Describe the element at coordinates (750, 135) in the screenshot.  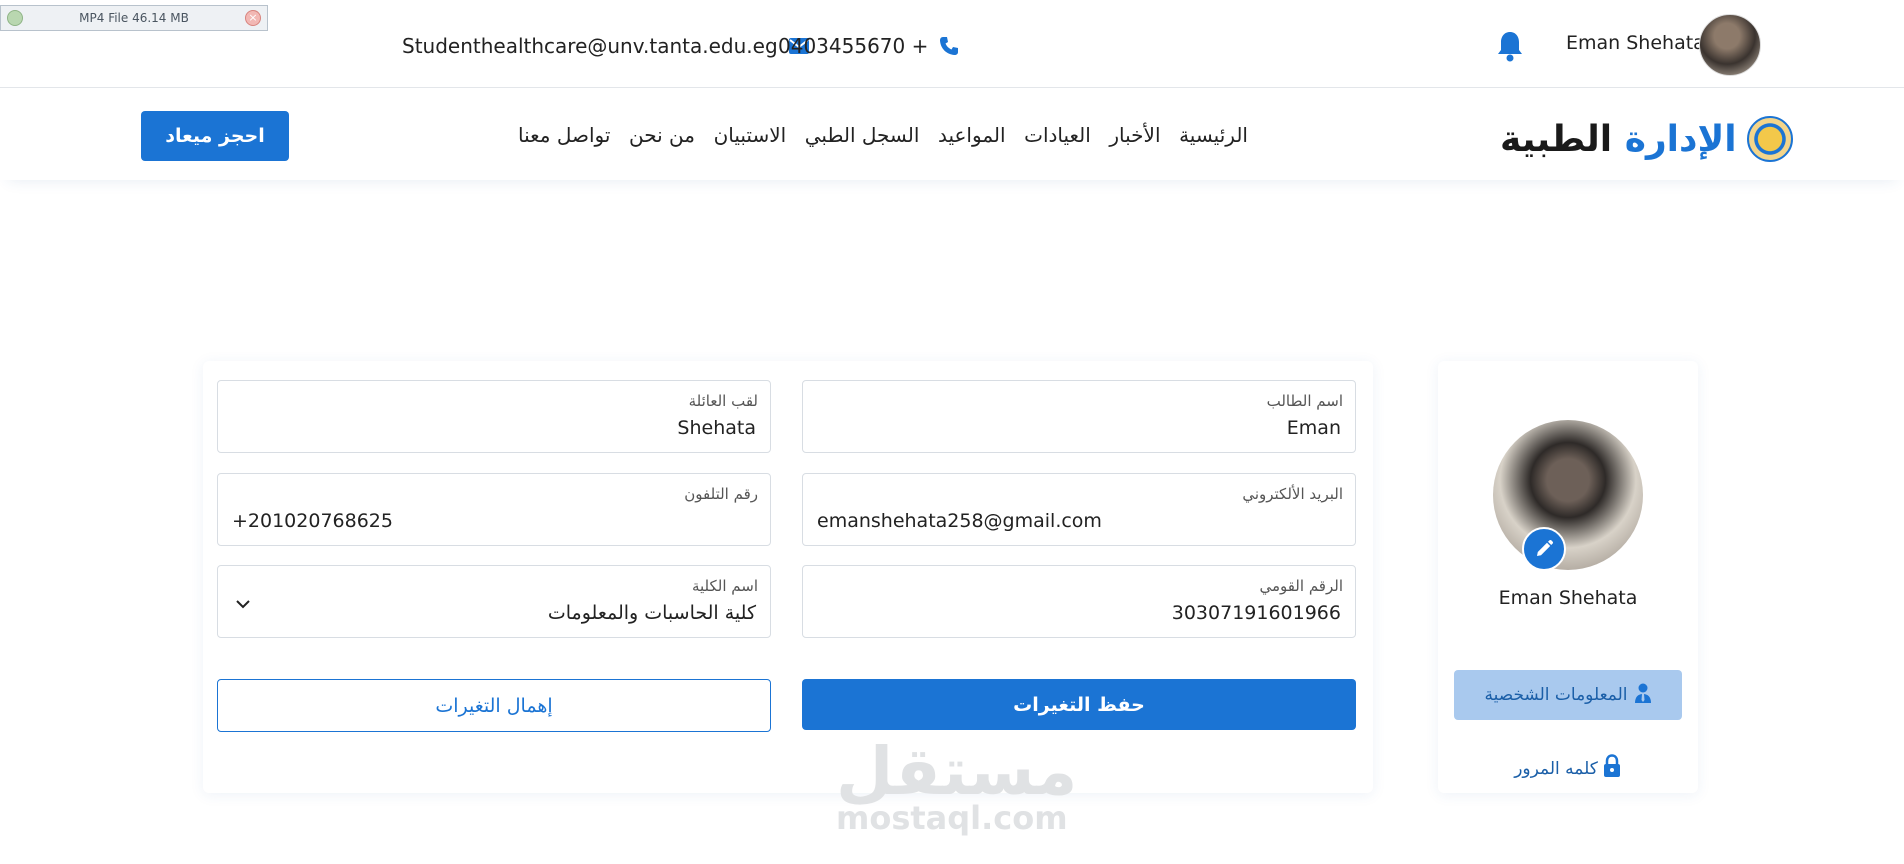
I see `nav-item-survey: الاستبيان` at that location.